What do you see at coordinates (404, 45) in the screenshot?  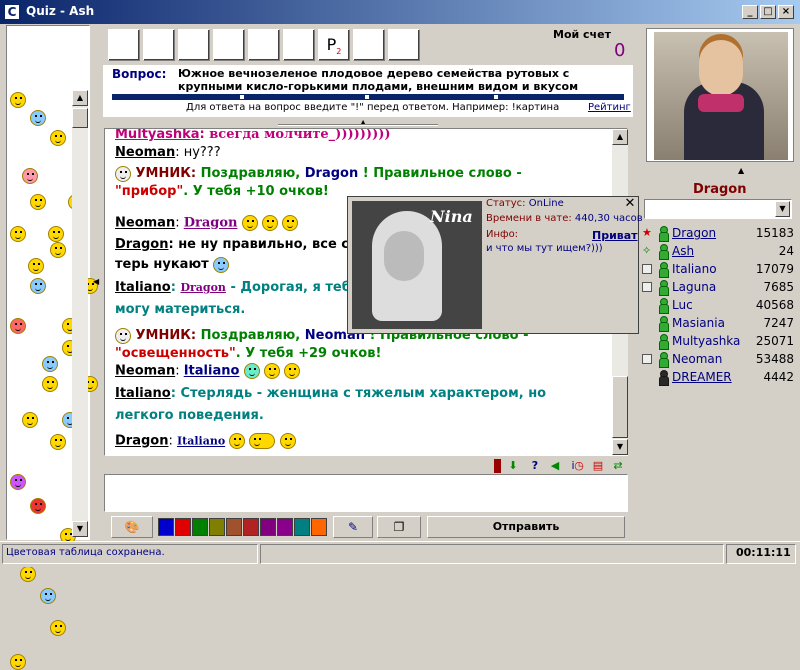 I see `letter-box` at bounding box center [404, 45].